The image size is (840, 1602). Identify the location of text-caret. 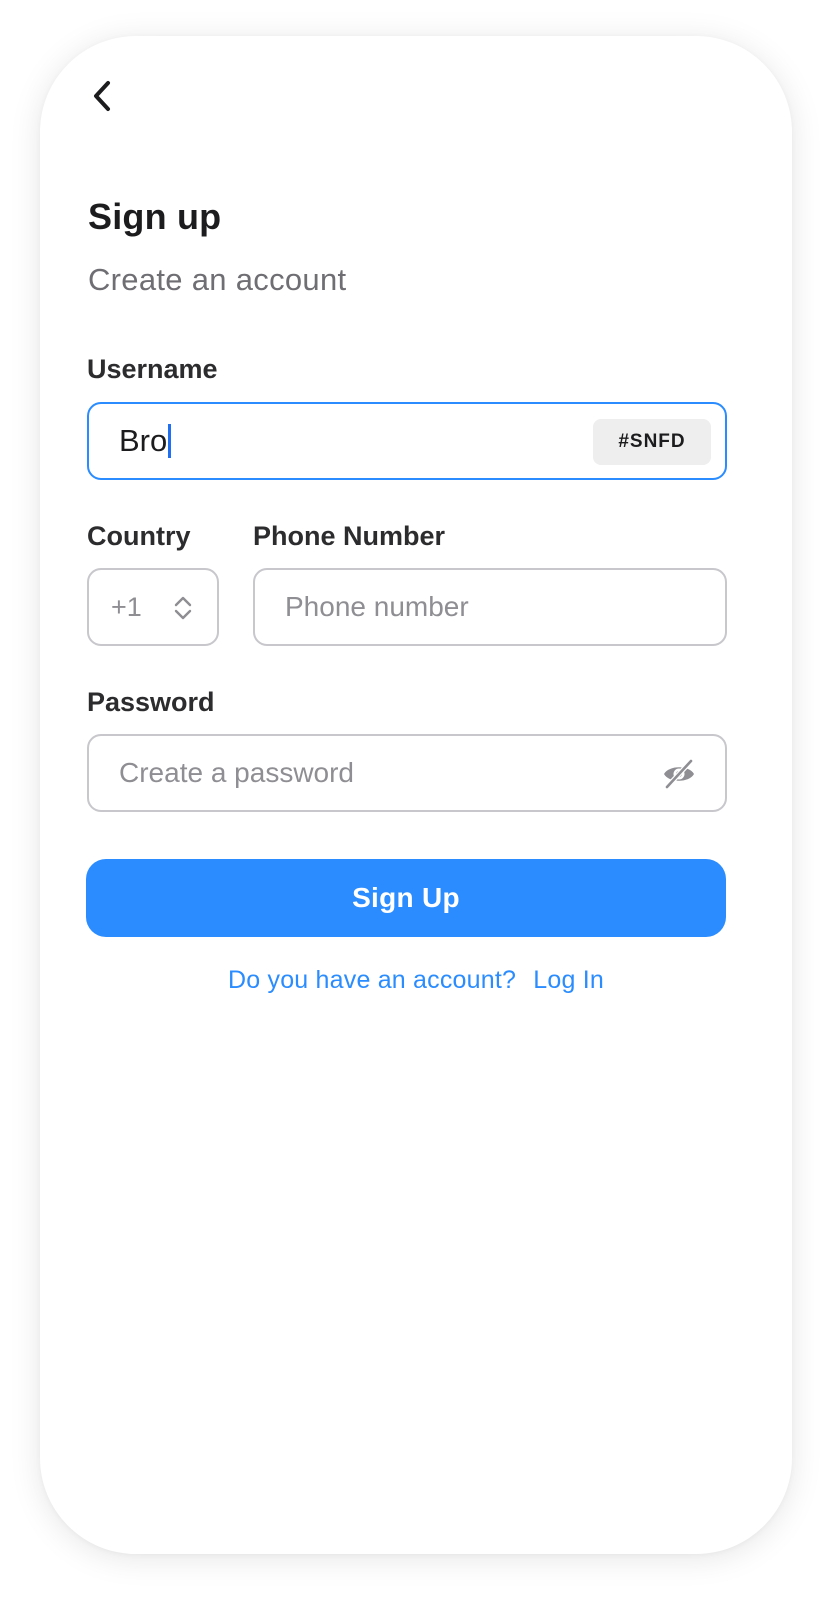
(170, 441).